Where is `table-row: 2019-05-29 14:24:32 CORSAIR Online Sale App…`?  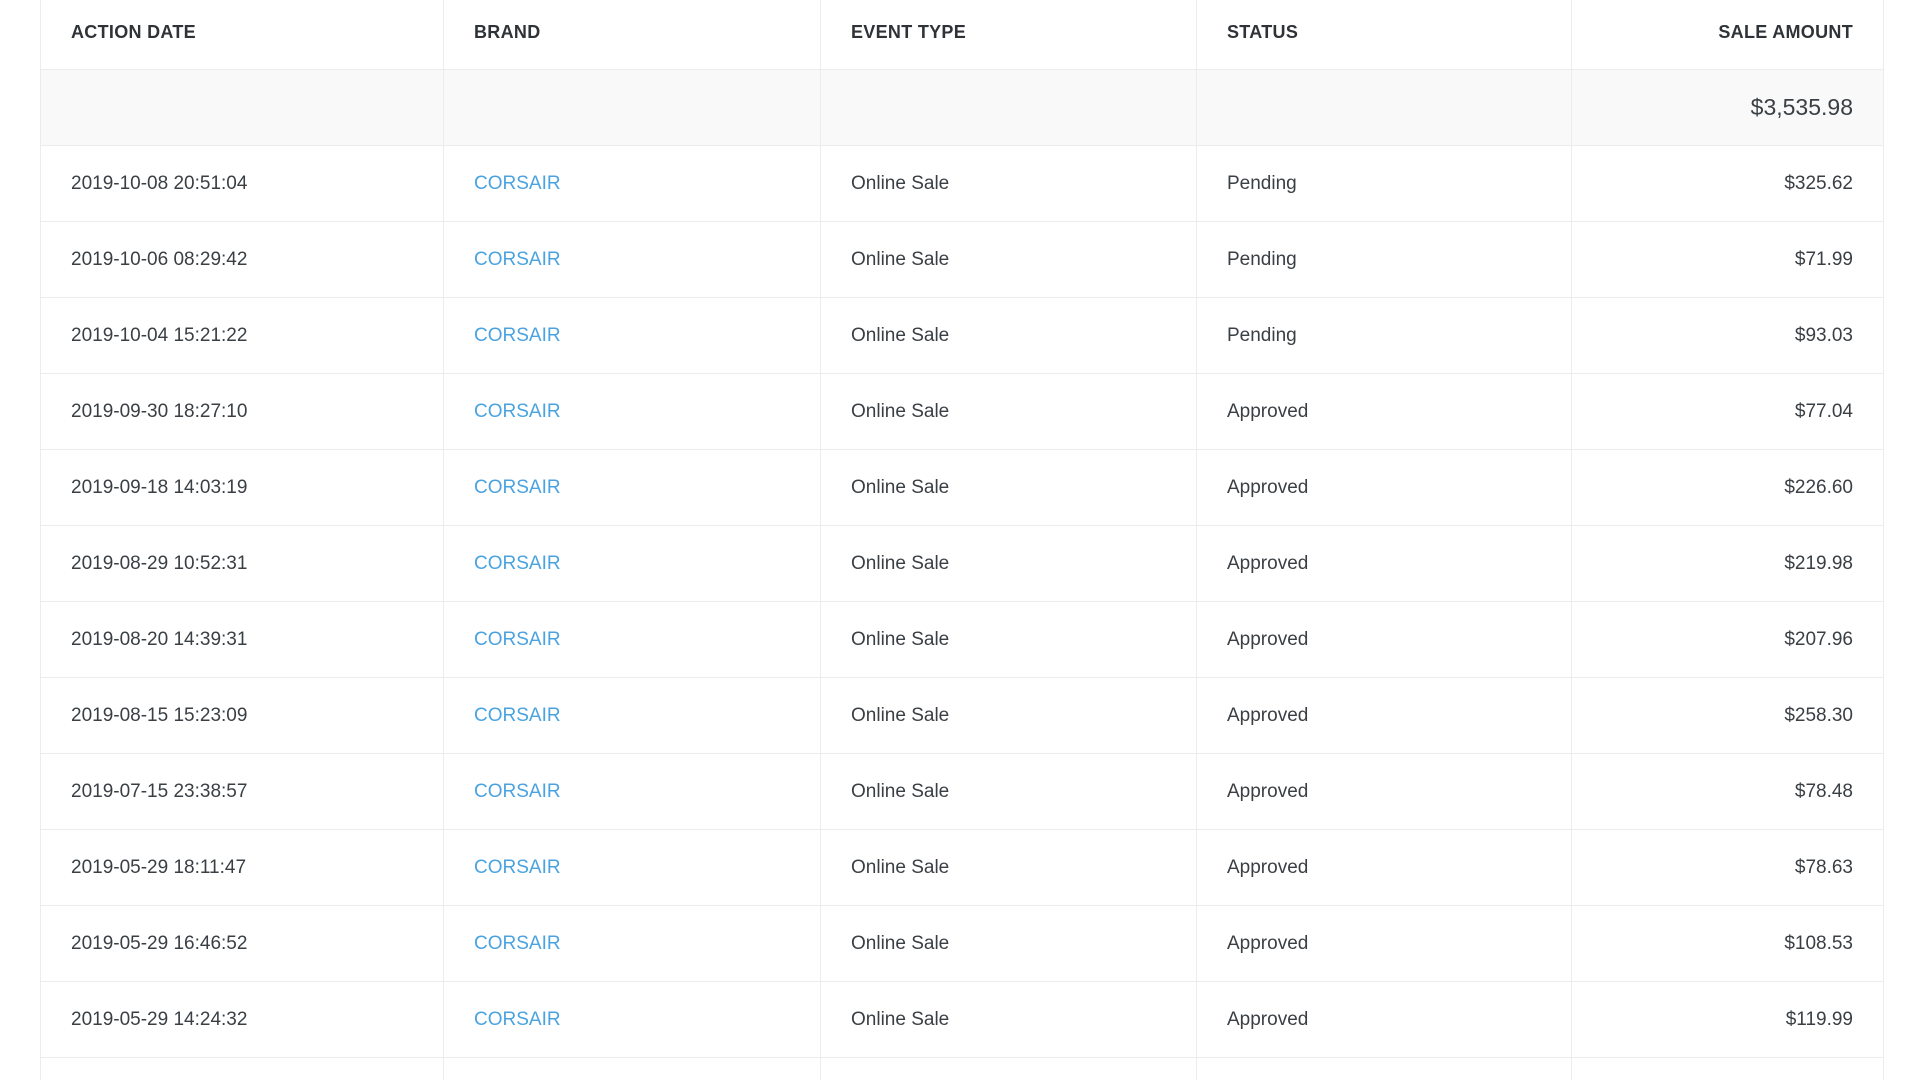 table-row: 2019-05-29 14:24:32 CORSAIR Online Sale App… is located at coordinates (962, 1019).